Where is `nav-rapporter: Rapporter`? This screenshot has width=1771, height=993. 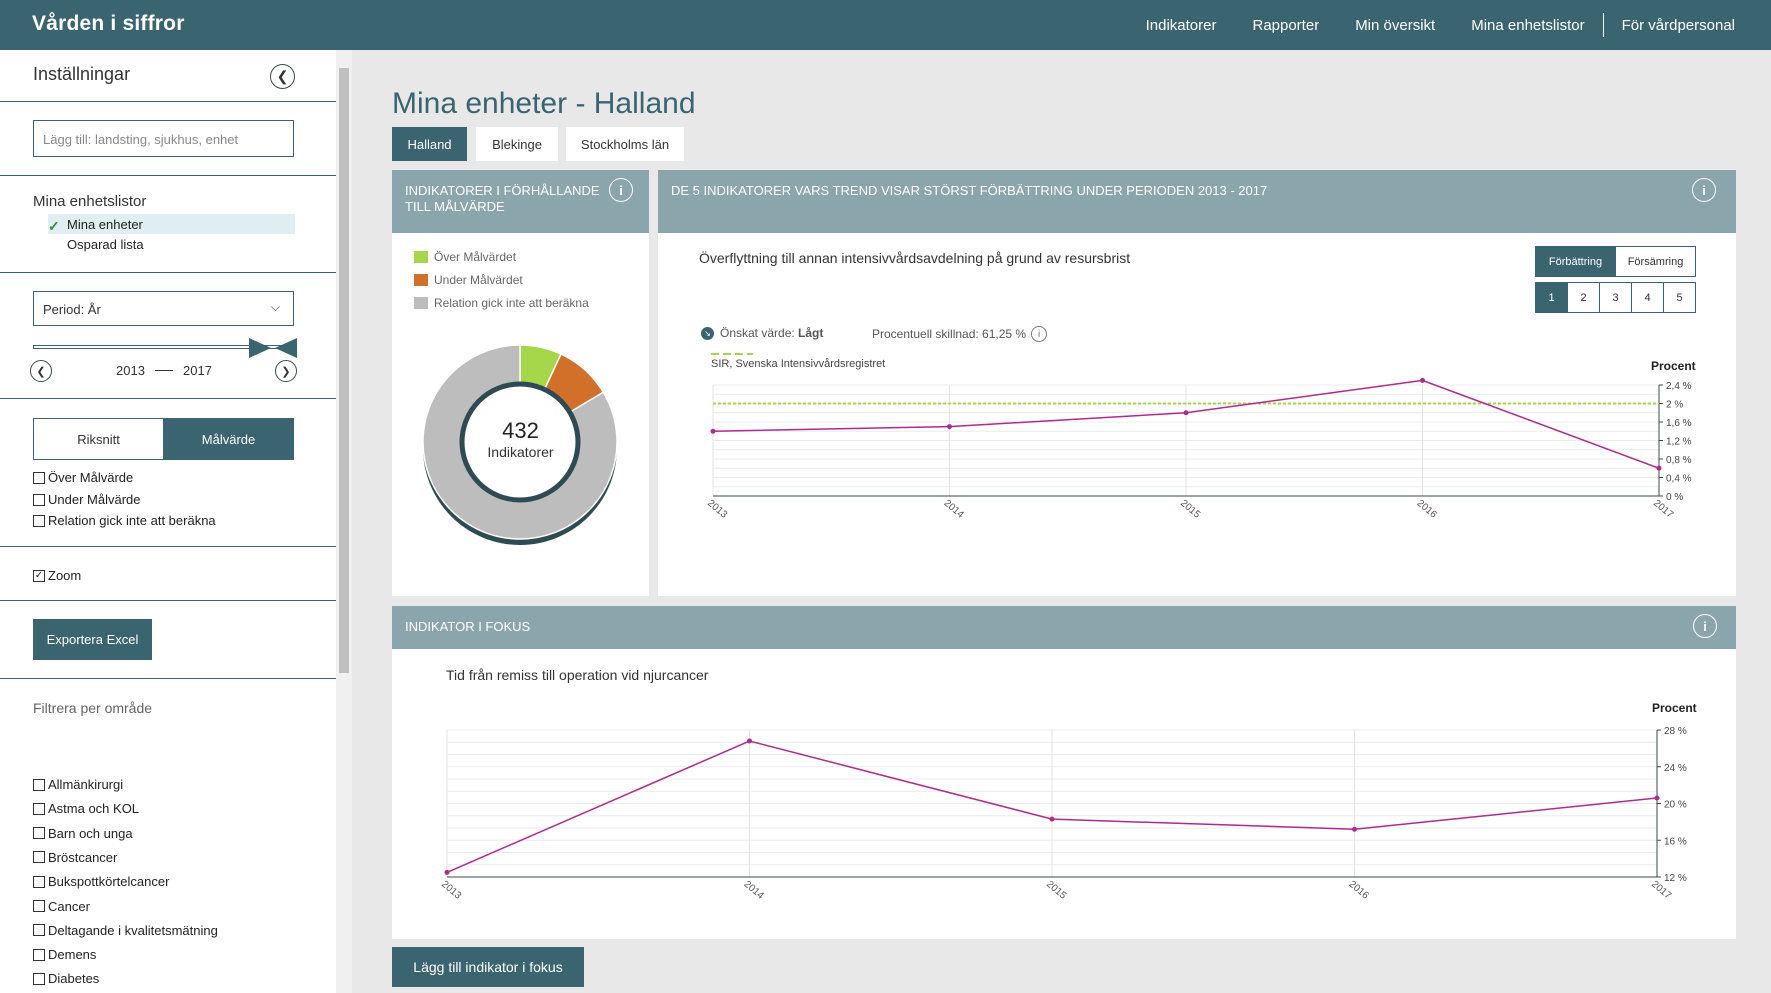 nav-rapporter: Rapporter is located at coordinates (1285, 25).